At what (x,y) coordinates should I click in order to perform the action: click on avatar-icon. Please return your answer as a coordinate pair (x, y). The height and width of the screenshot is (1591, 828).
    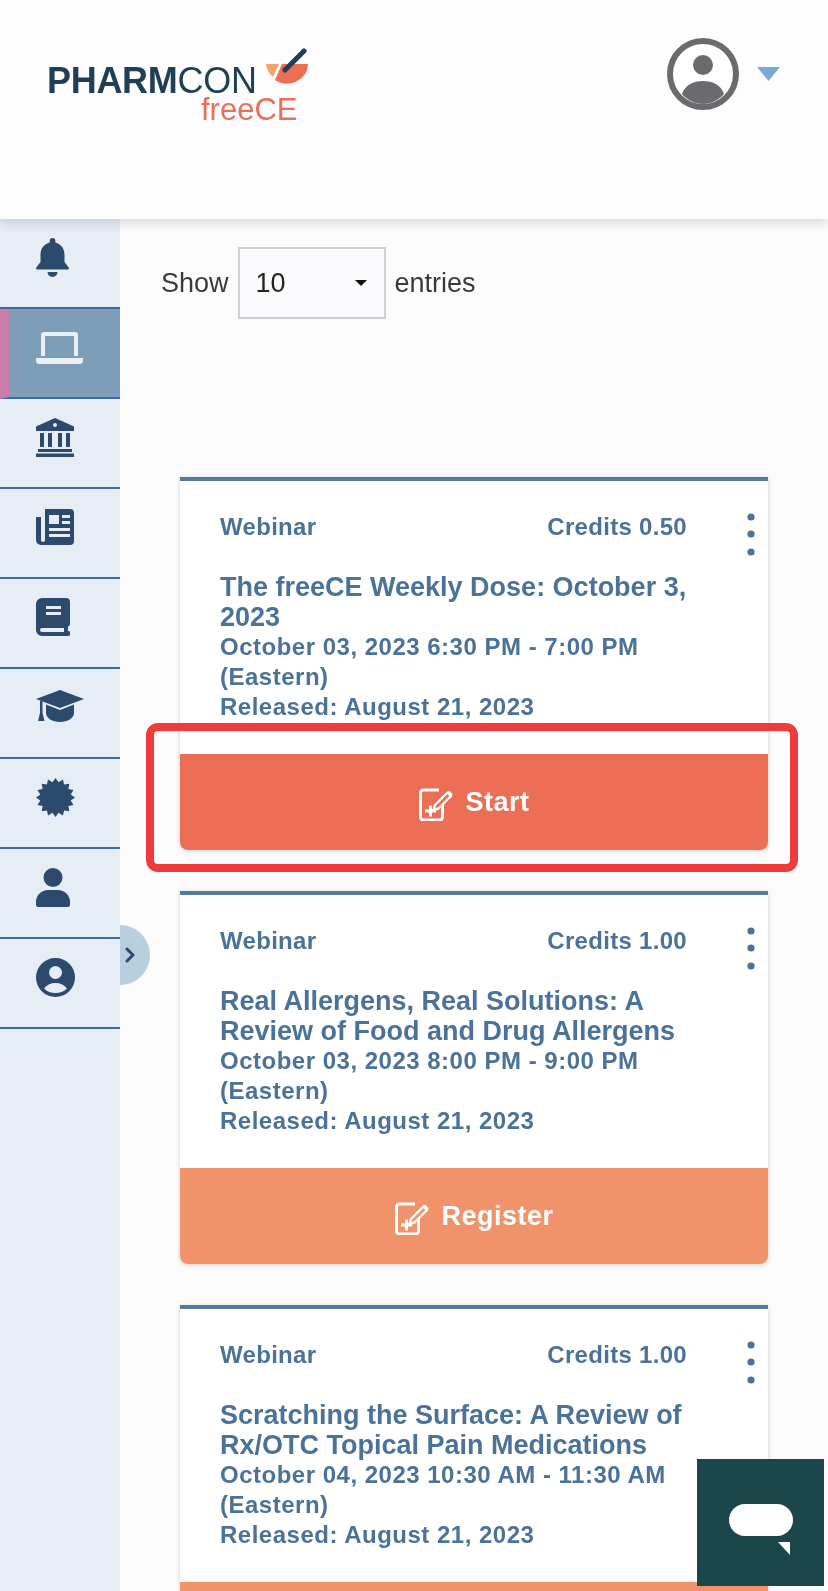
    Looking at the image, I should click on (703, 74).